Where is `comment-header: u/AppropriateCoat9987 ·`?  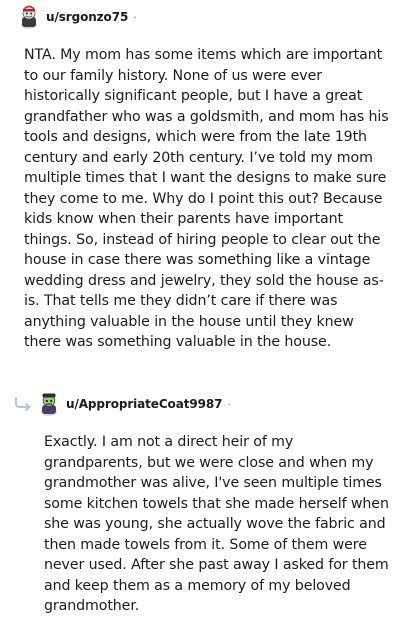
comment-header: u/AppropriateCoat9987 · is located at coordinates (134, 404).